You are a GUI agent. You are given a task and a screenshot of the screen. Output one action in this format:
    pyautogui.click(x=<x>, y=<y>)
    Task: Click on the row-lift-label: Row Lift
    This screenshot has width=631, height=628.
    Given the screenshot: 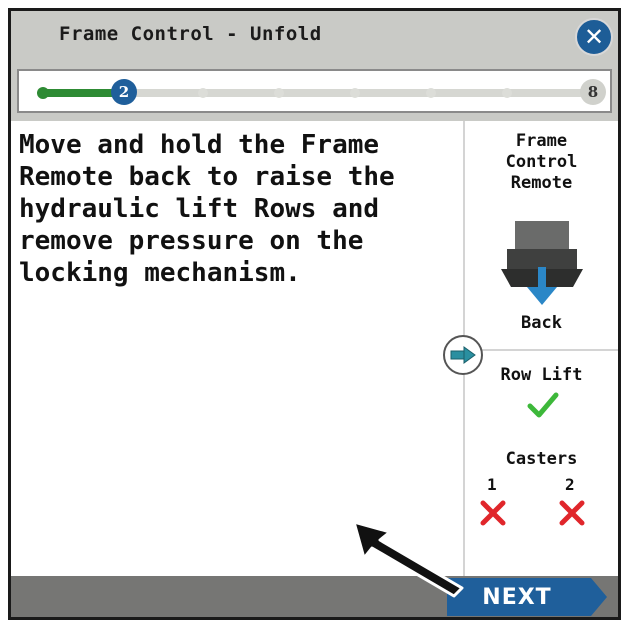 What is the action you would take?
    pyautogui.click(x=541, y=375)
    